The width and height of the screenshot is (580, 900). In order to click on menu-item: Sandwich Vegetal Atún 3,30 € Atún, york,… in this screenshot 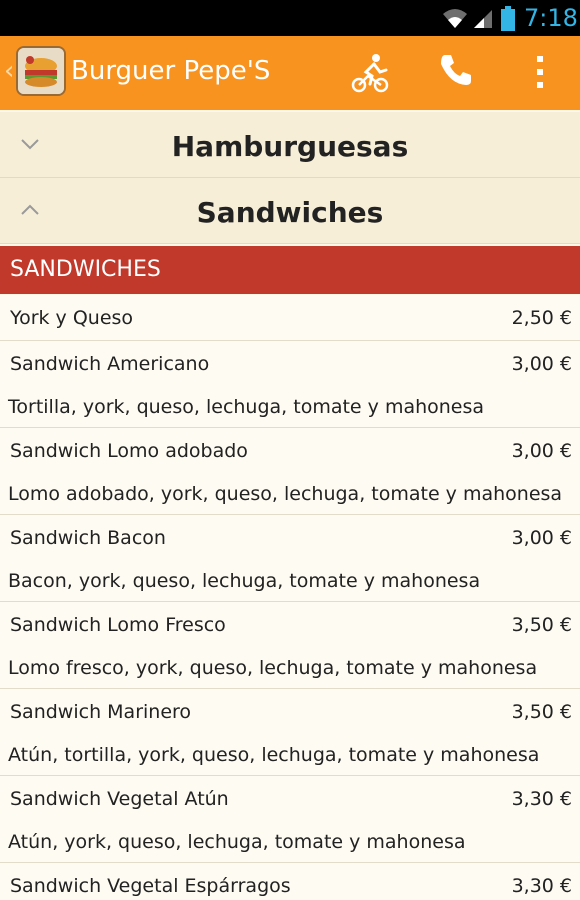, I will do `click(290, 819)`.